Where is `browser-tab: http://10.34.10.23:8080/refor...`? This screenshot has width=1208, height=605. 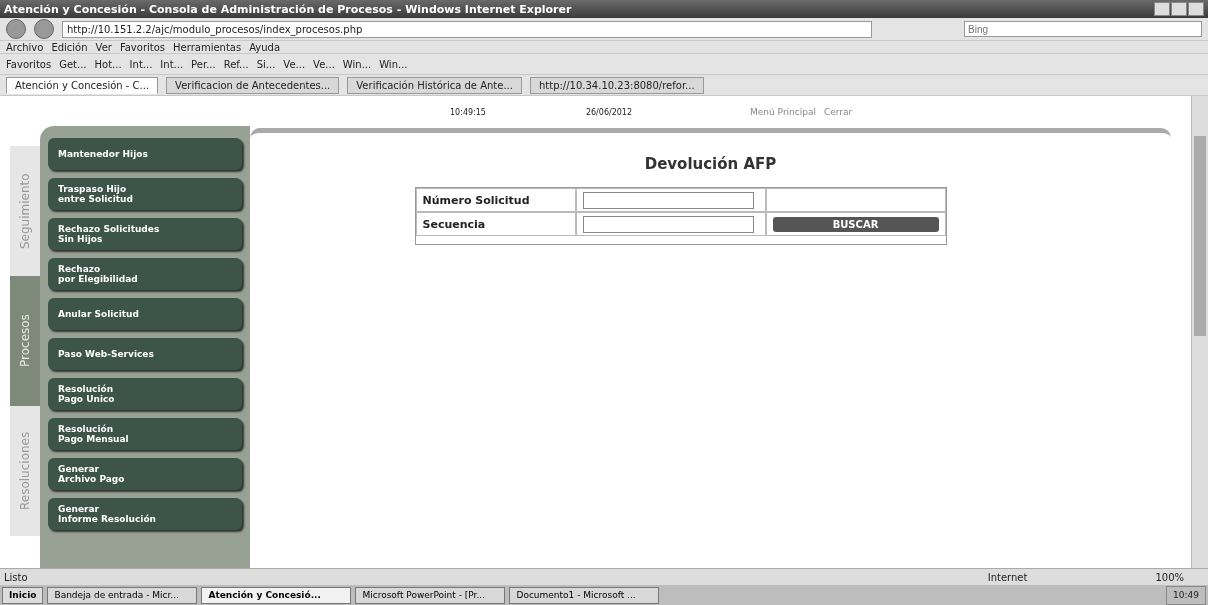 browser-tab: http://10.34.10.23:8080/refor... is located at coordinates (616, 85).